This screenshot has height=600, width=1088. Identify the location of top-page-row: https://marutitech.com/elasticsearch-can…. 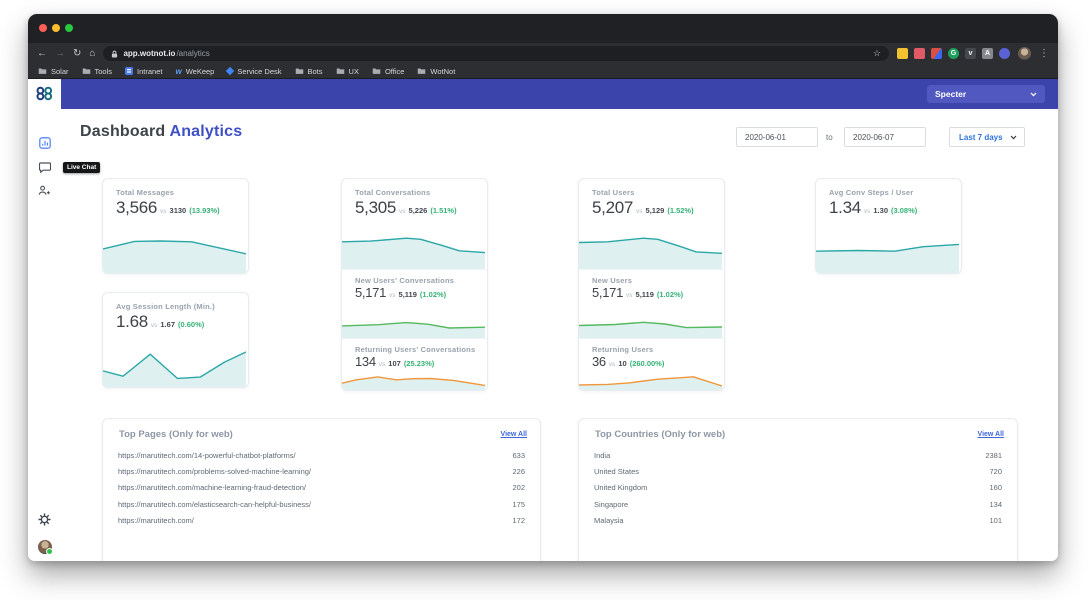
(321, 504).